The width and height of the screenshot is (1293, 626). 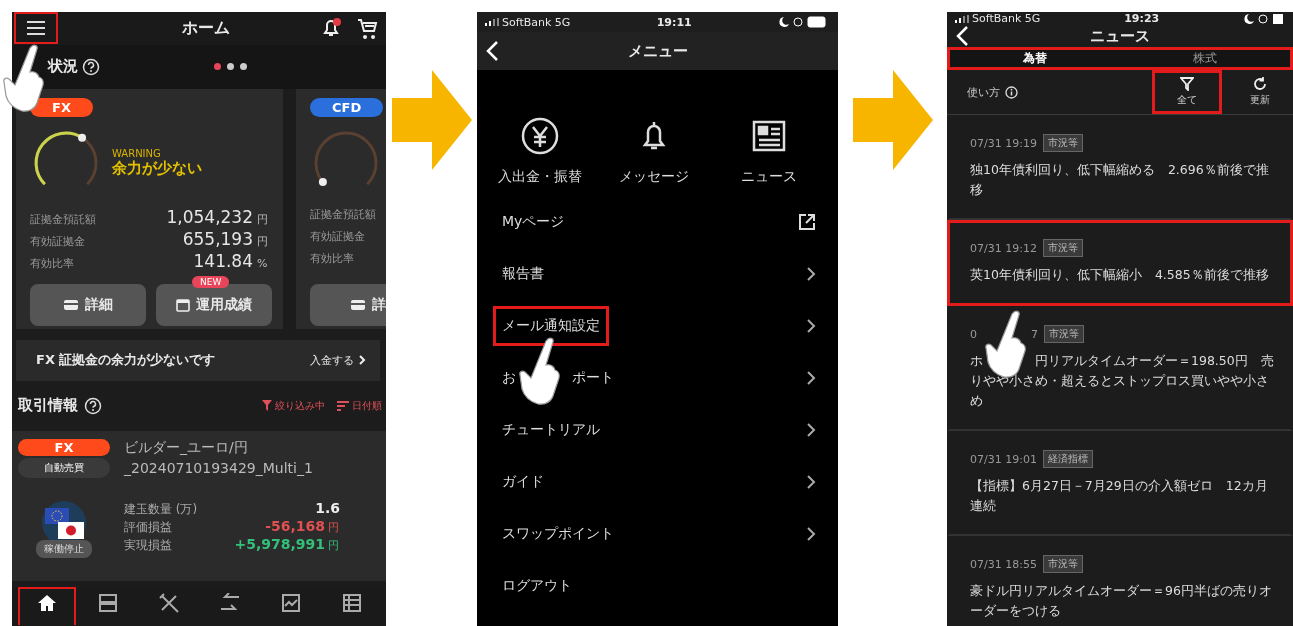 I want to click on deposit-link: 入金する, so click(x=338, y=360).